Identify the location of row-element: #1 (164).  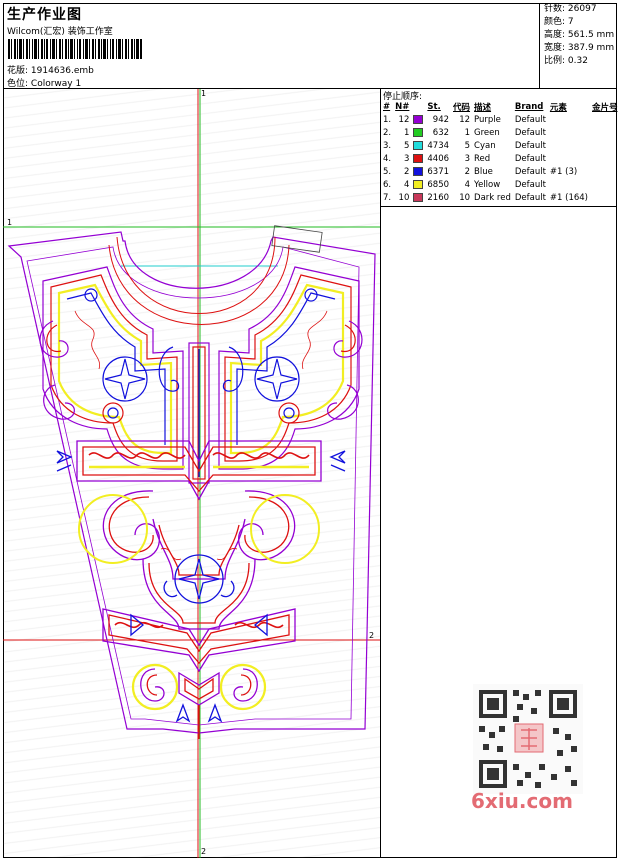
(568, 197).